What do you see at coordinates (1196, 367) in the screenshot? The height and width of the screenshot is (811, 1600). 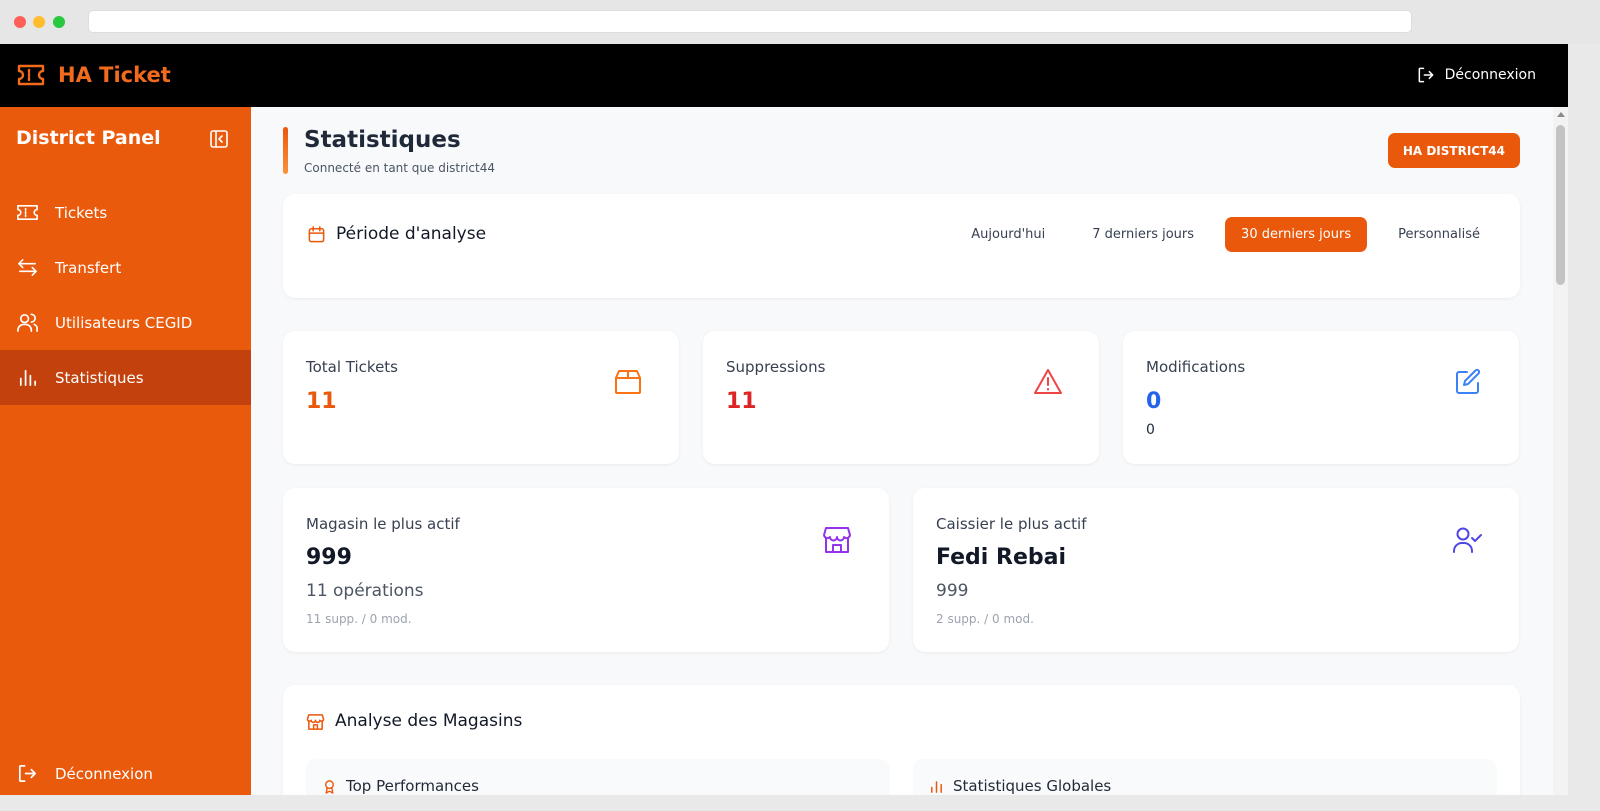 I see `stat-label: Modifications` at bounding box center [1196, 367].